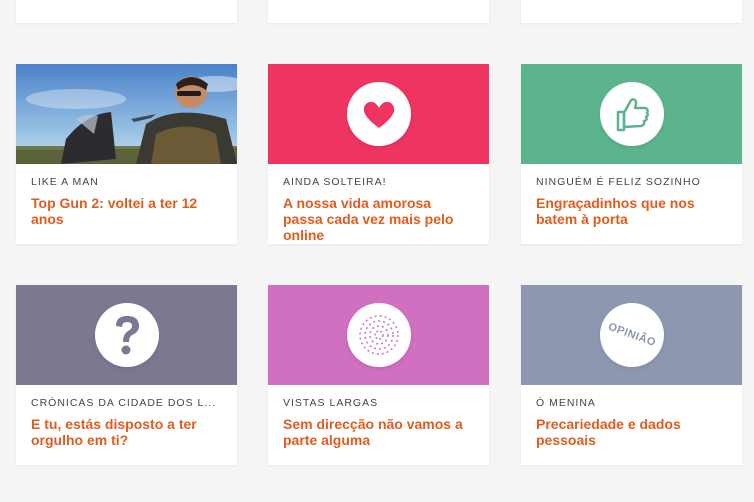 Image resolution: width=754 pixels, height=502 pixels. I want to click on question-mark-icon, so click(127, 335).